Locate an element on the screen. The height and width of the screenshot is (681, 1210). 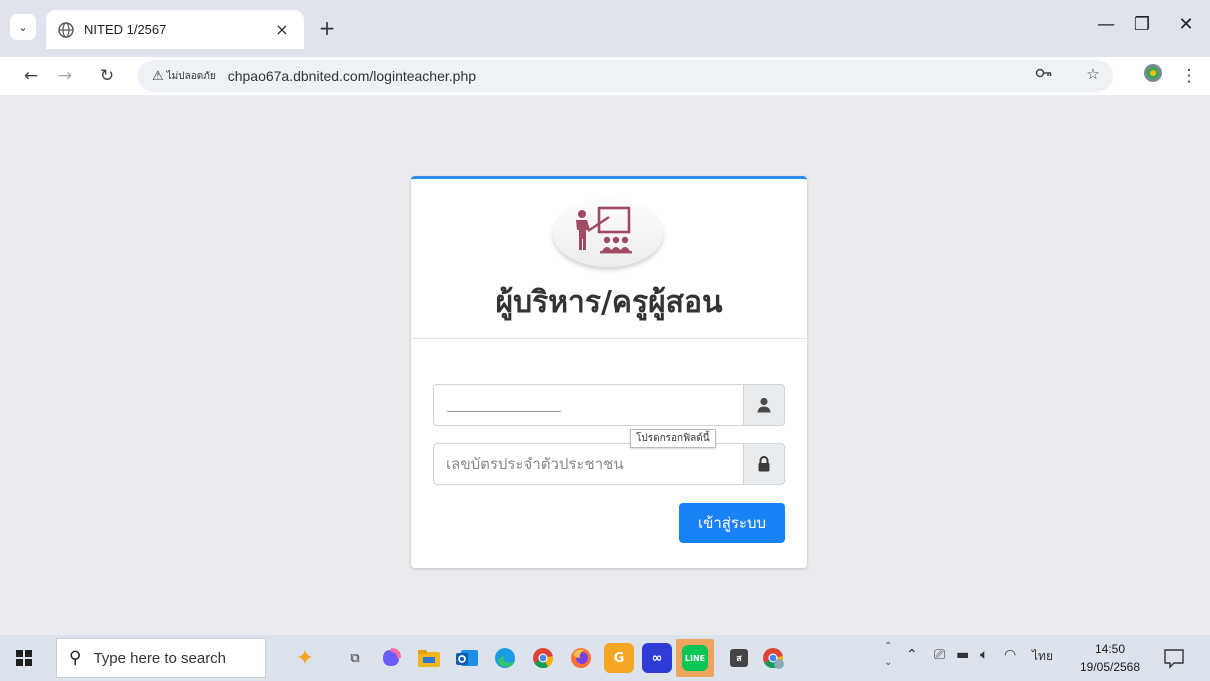
reload-icon: ↻ is located at coordinates (107, 76).